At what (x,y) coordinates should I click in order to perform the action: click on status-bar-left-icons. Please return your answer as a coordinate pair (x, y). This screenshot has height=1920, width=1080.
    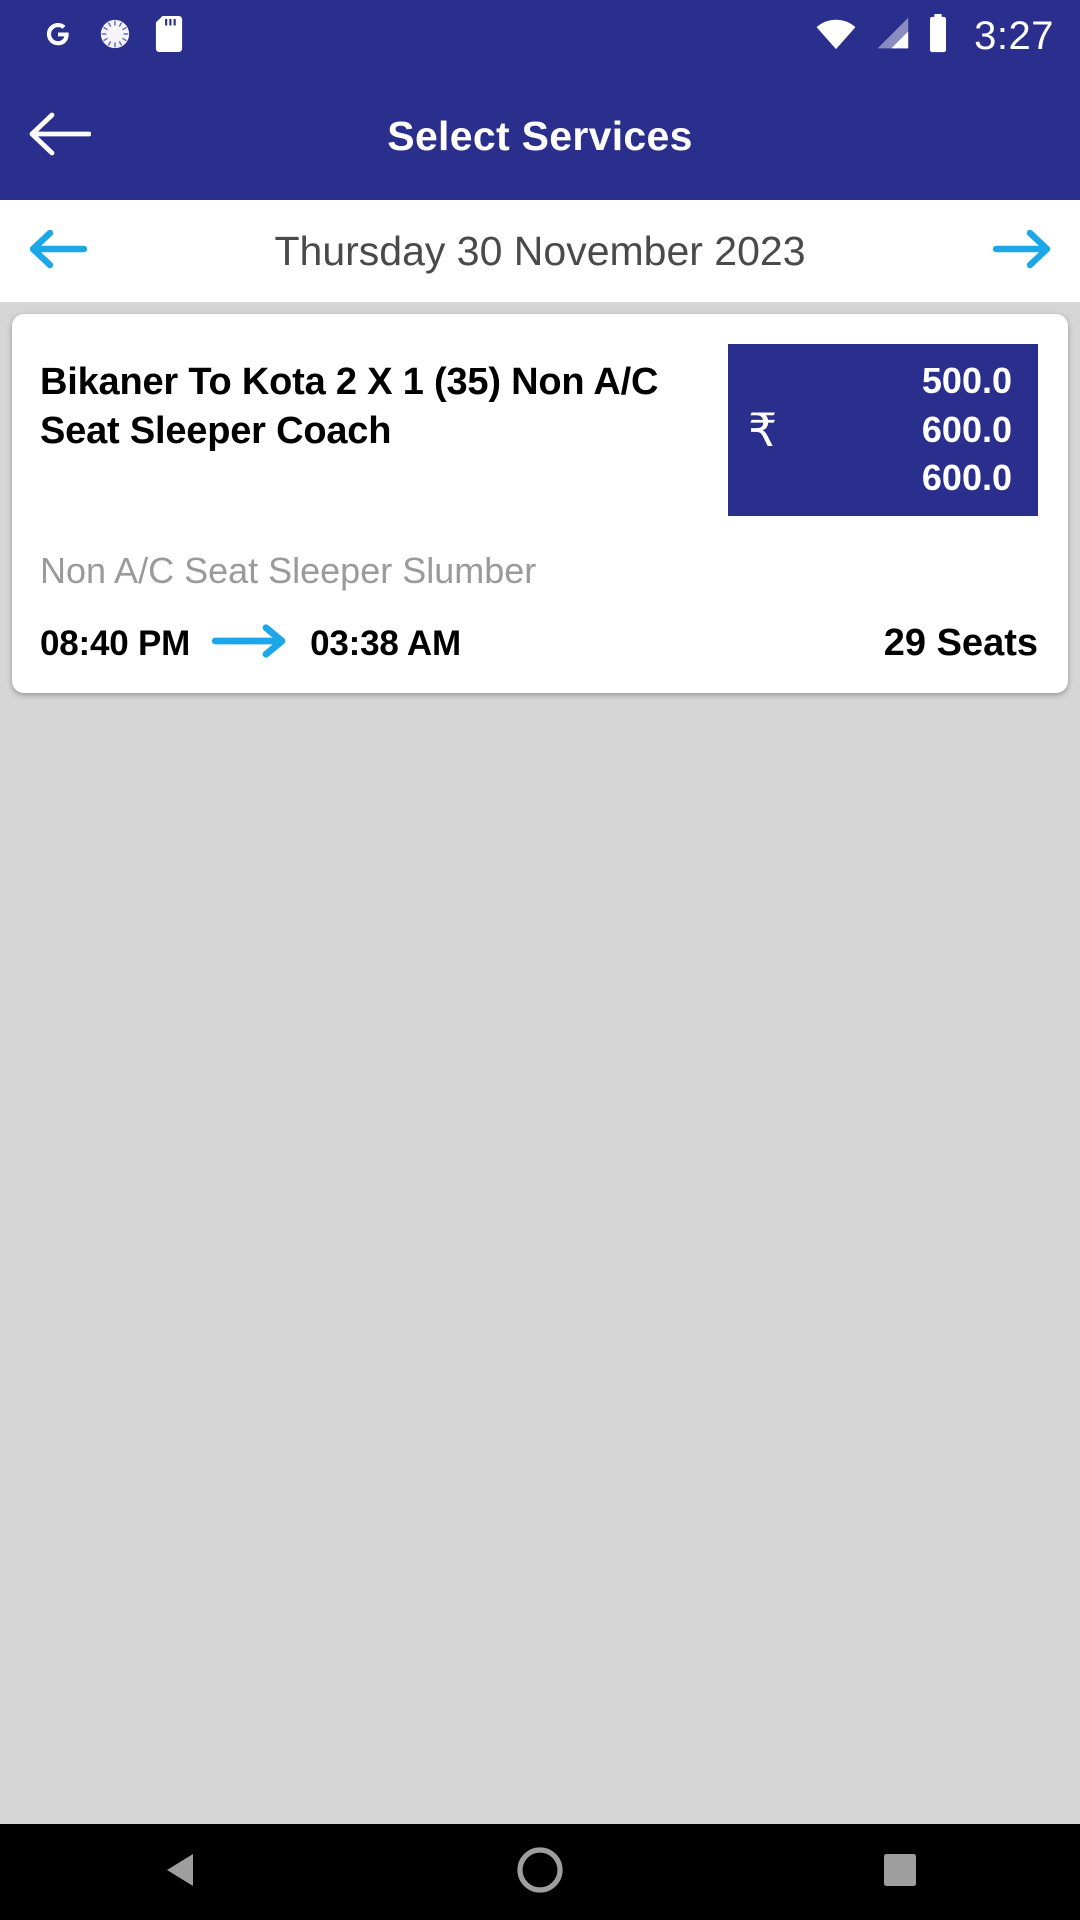
    Looking at the image, I should click on (112, 36).